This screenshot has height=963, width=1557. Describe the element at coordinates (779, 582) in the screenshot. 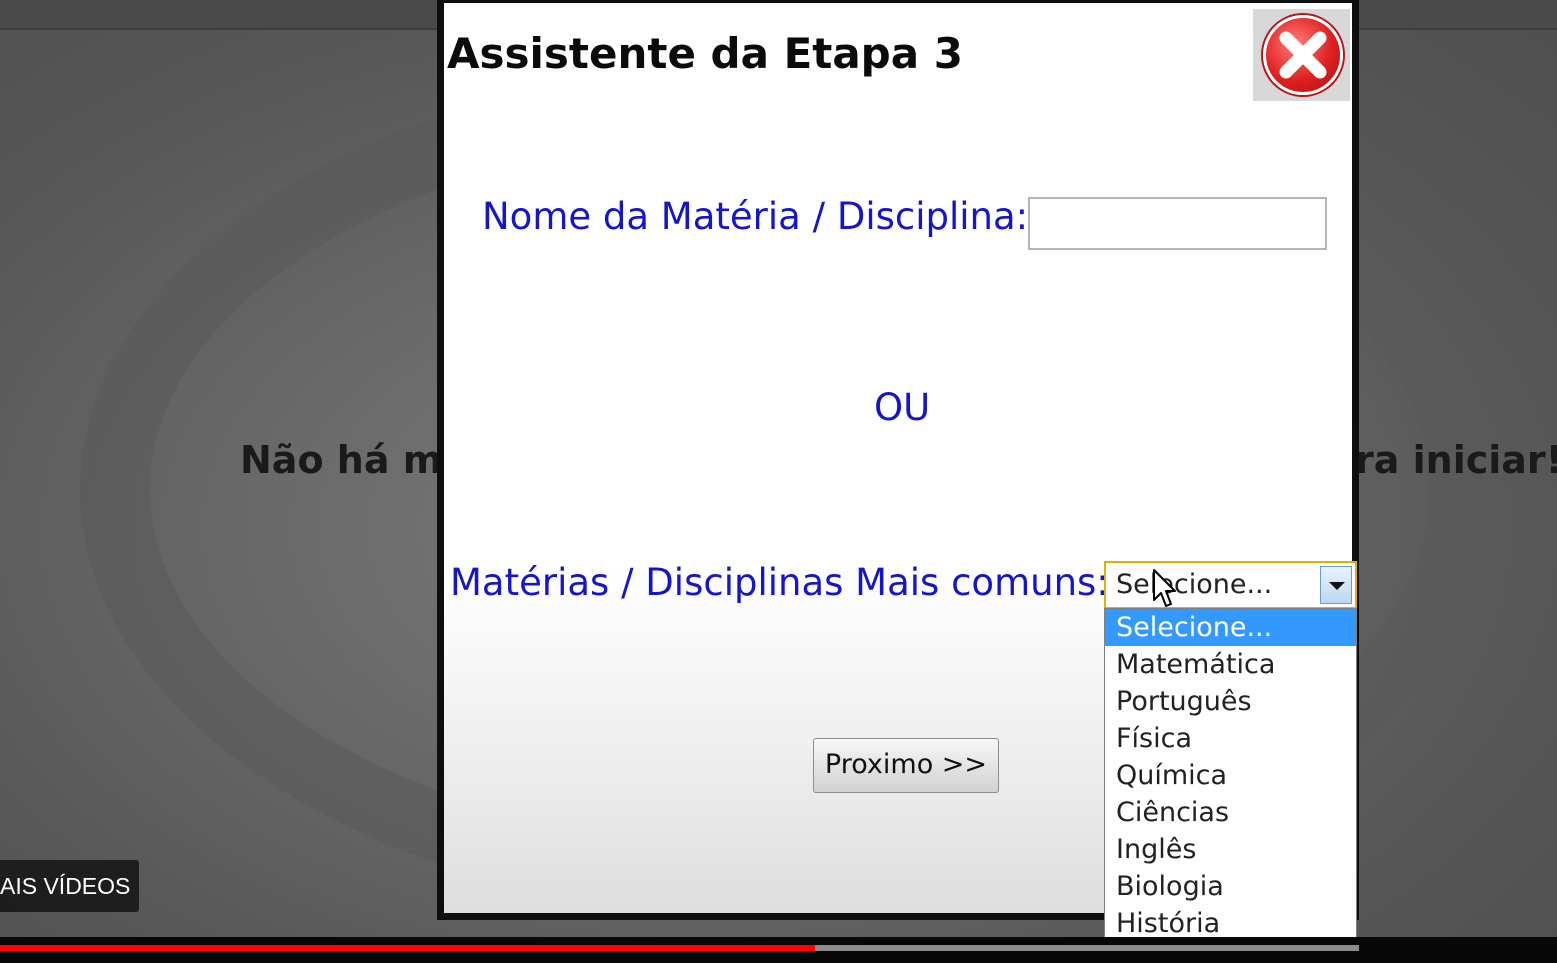

I see `common-subjects-label: Matérias / Disciplinas Mais comuns:` at that location.